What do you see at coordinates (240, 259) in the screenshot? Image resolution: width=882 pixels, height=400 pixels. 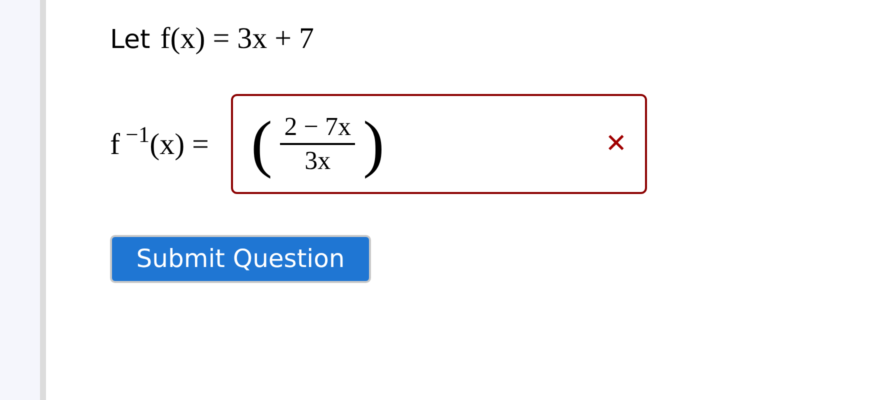 I see `submit-button: Submit Question` at bounding box center [240, 259].